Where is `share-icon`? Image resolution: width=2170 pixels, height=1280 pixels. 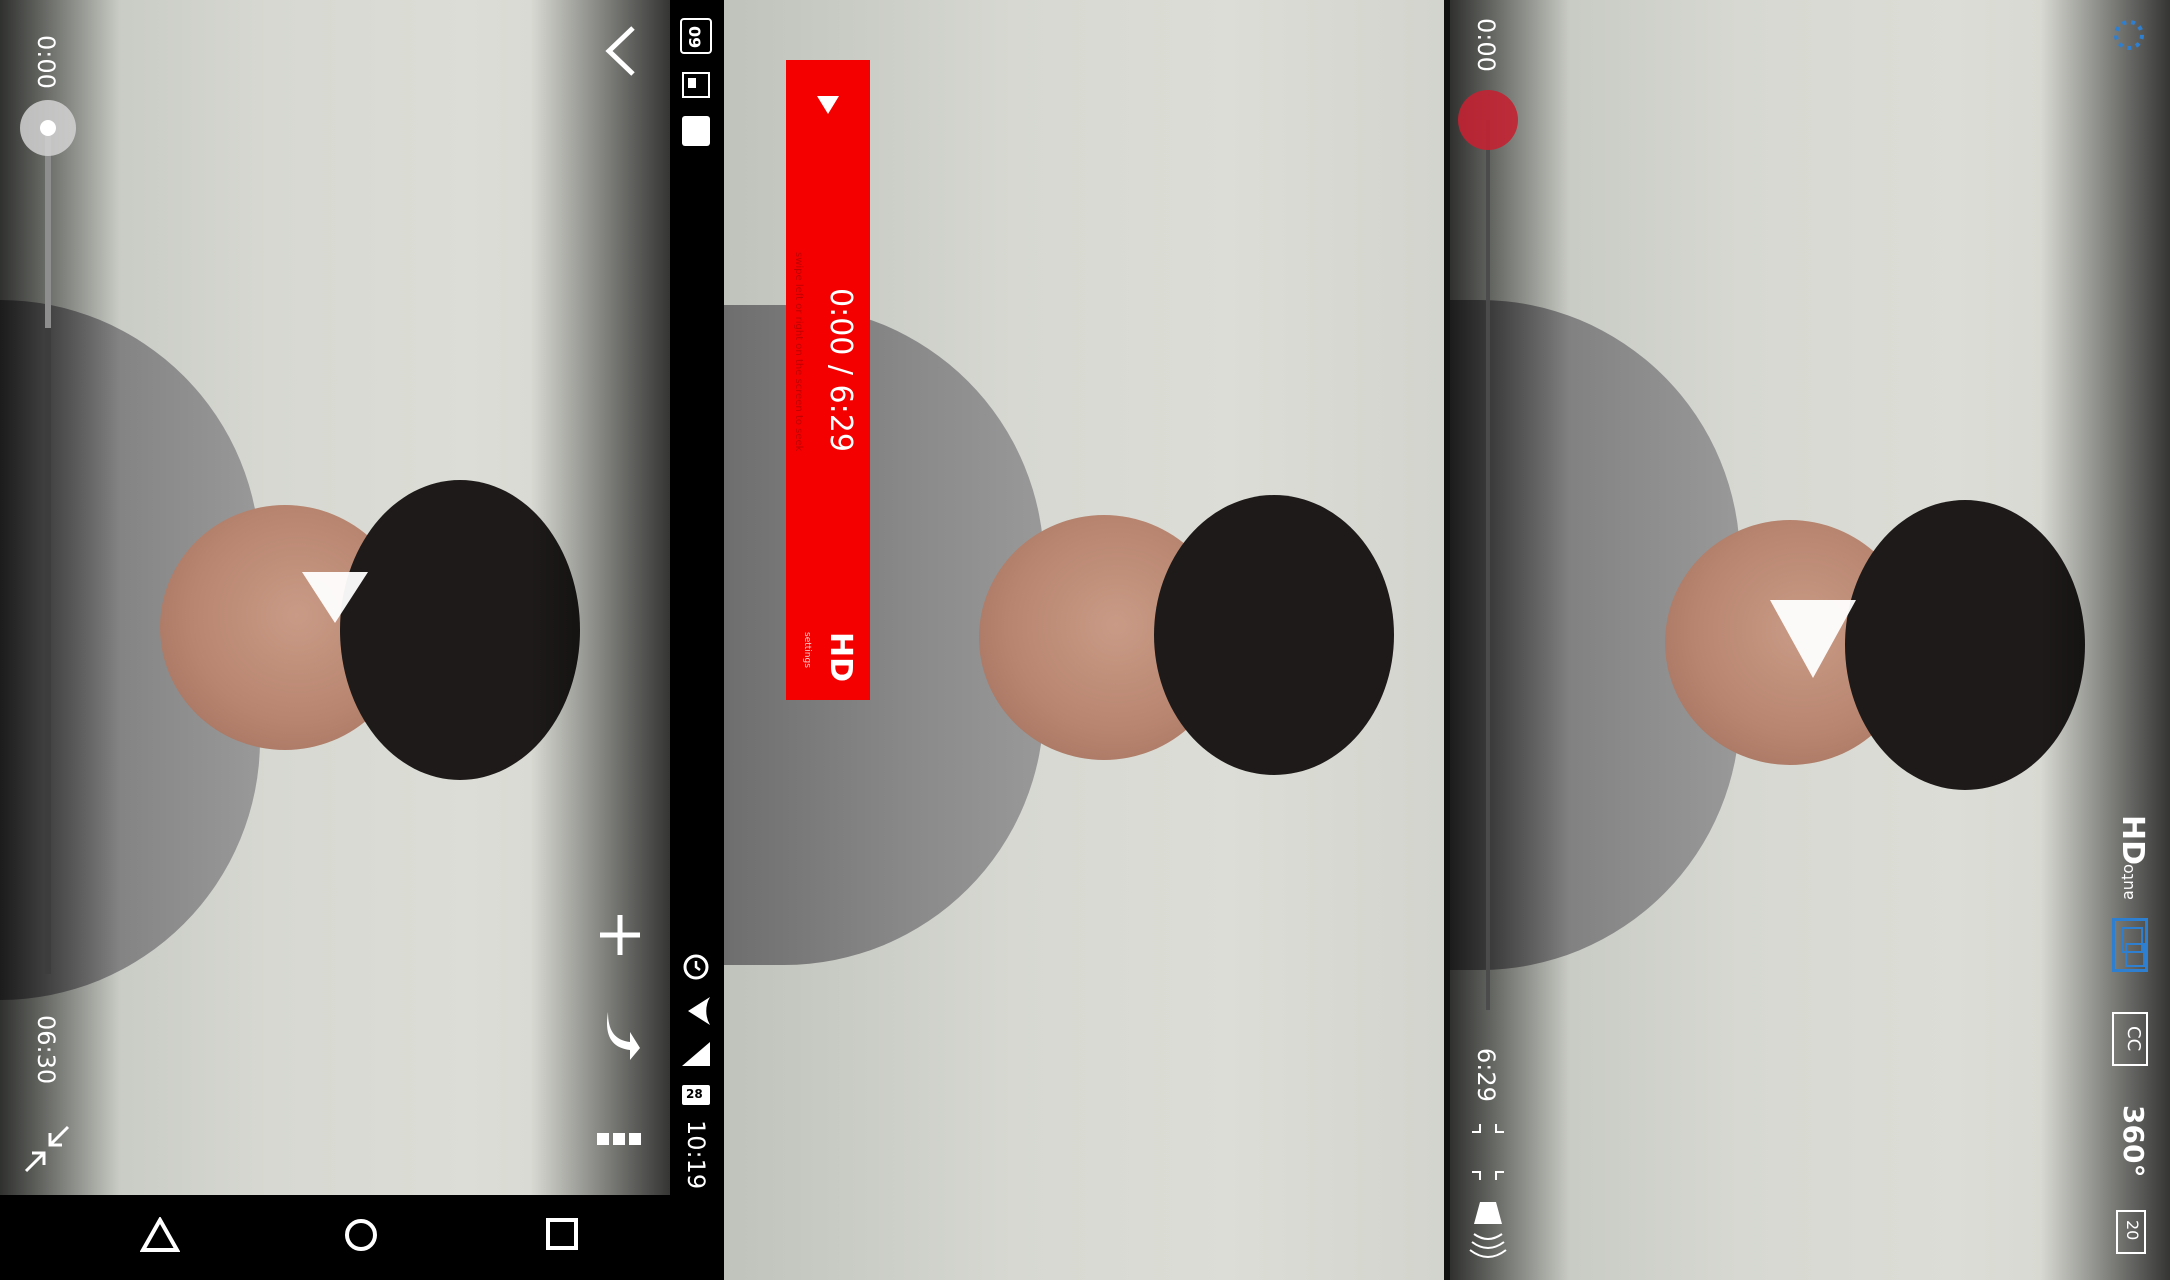 share-icon is located at coordinates (621, 1036).